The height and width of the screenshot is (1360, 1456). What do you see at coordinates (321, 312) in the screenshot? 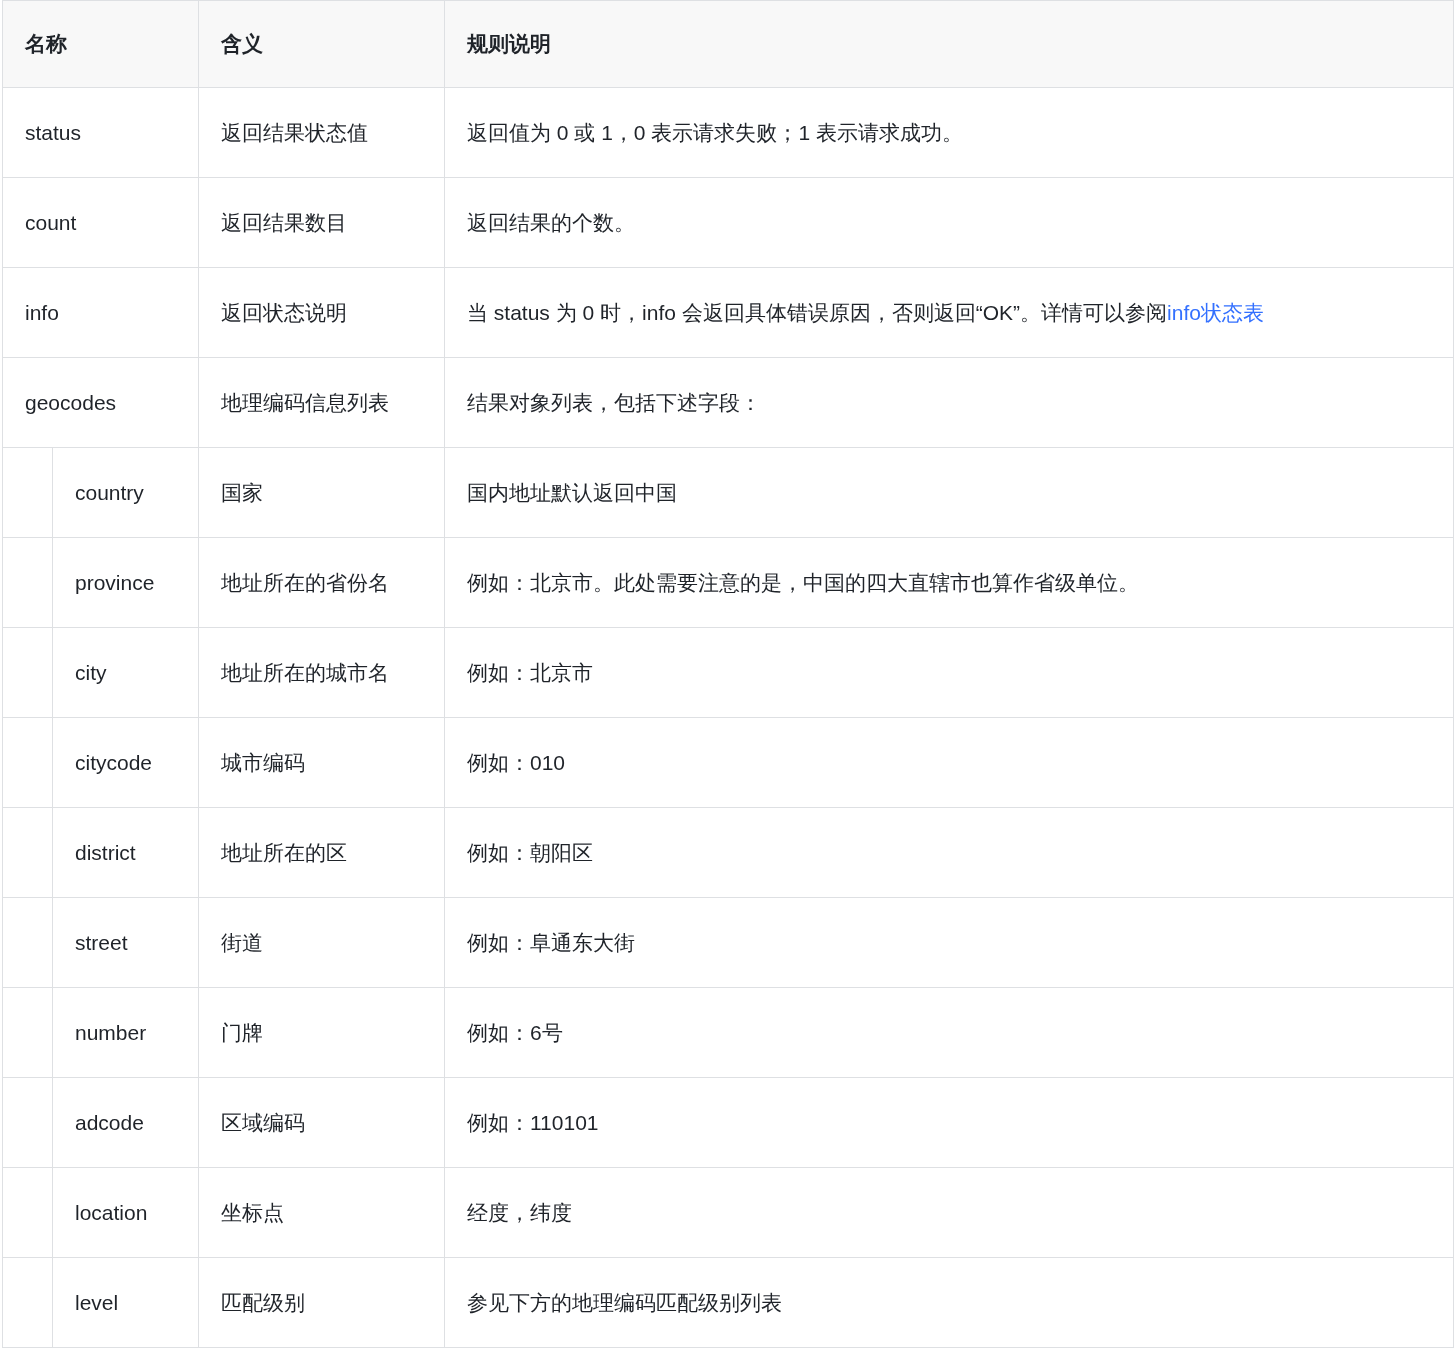
I see `table-cell: 返回状态说明` at bounding box center [321, 312].